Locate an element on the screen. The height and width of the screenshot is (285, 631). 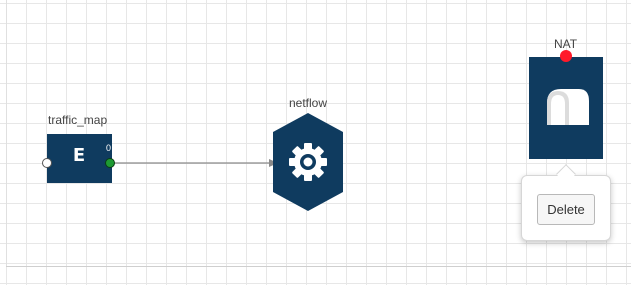
canvas-bottom-edge is located at coordinates (318, 266).